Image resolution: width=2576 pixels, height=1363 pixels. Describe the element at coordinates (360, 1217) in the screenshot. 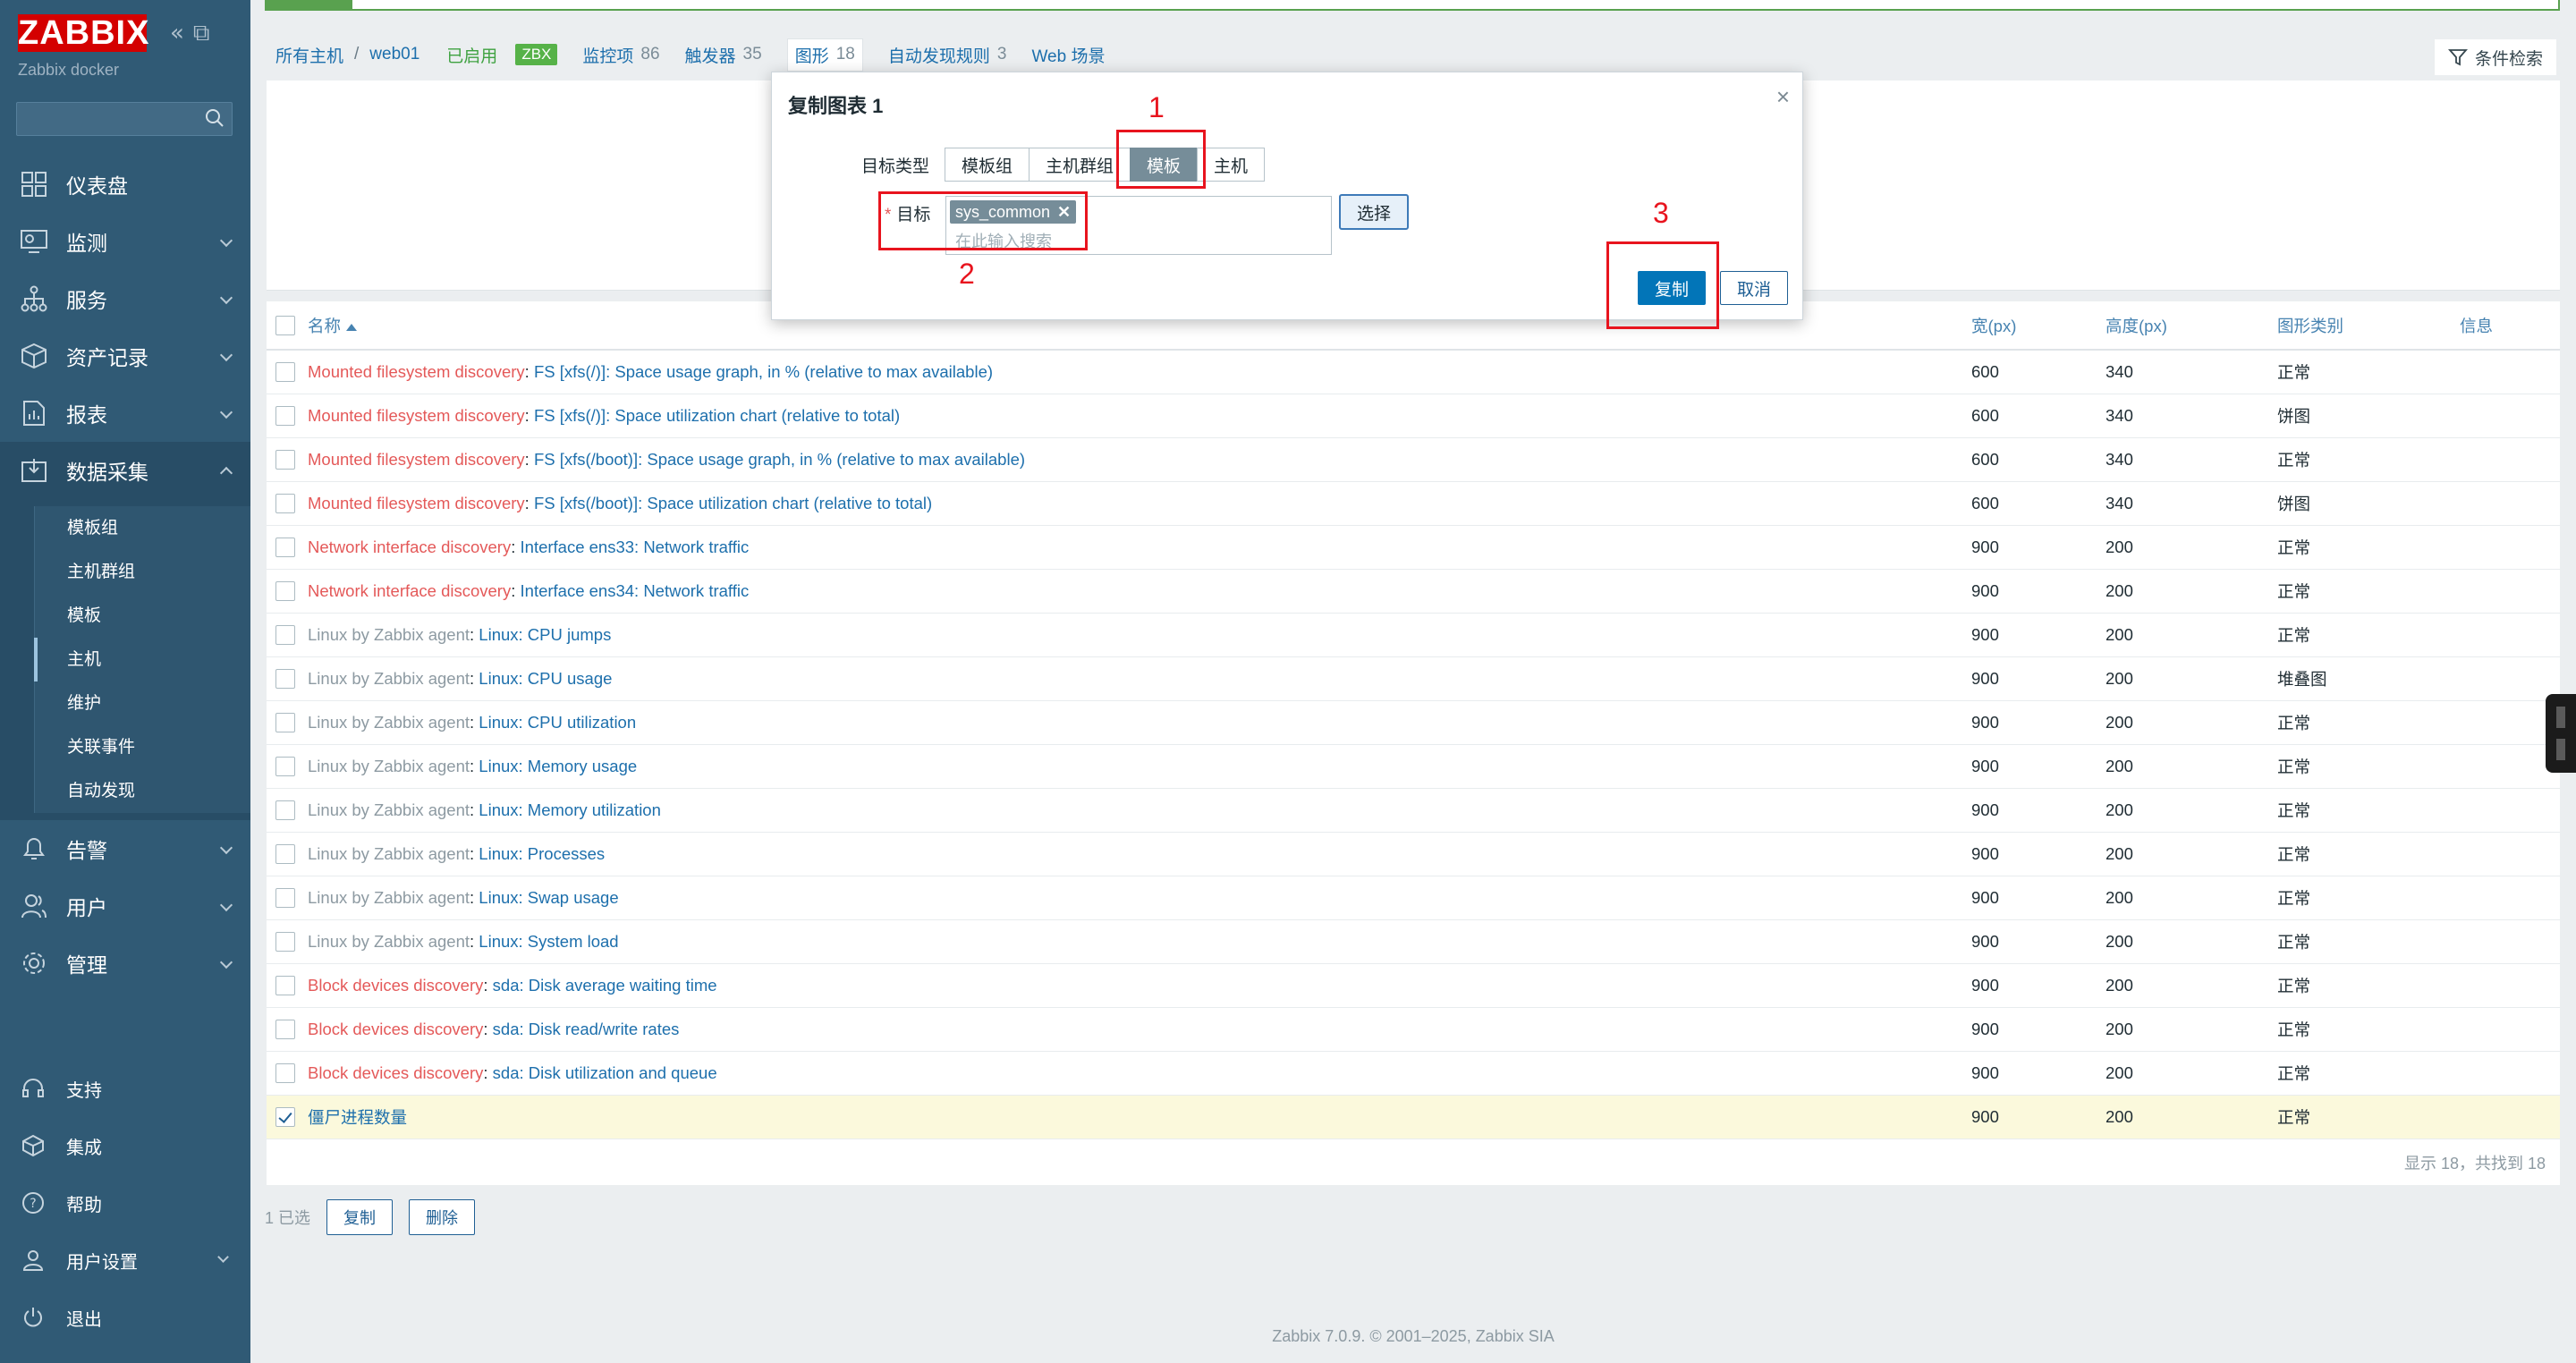

I see `mass-copy-button: 复制` at that location.